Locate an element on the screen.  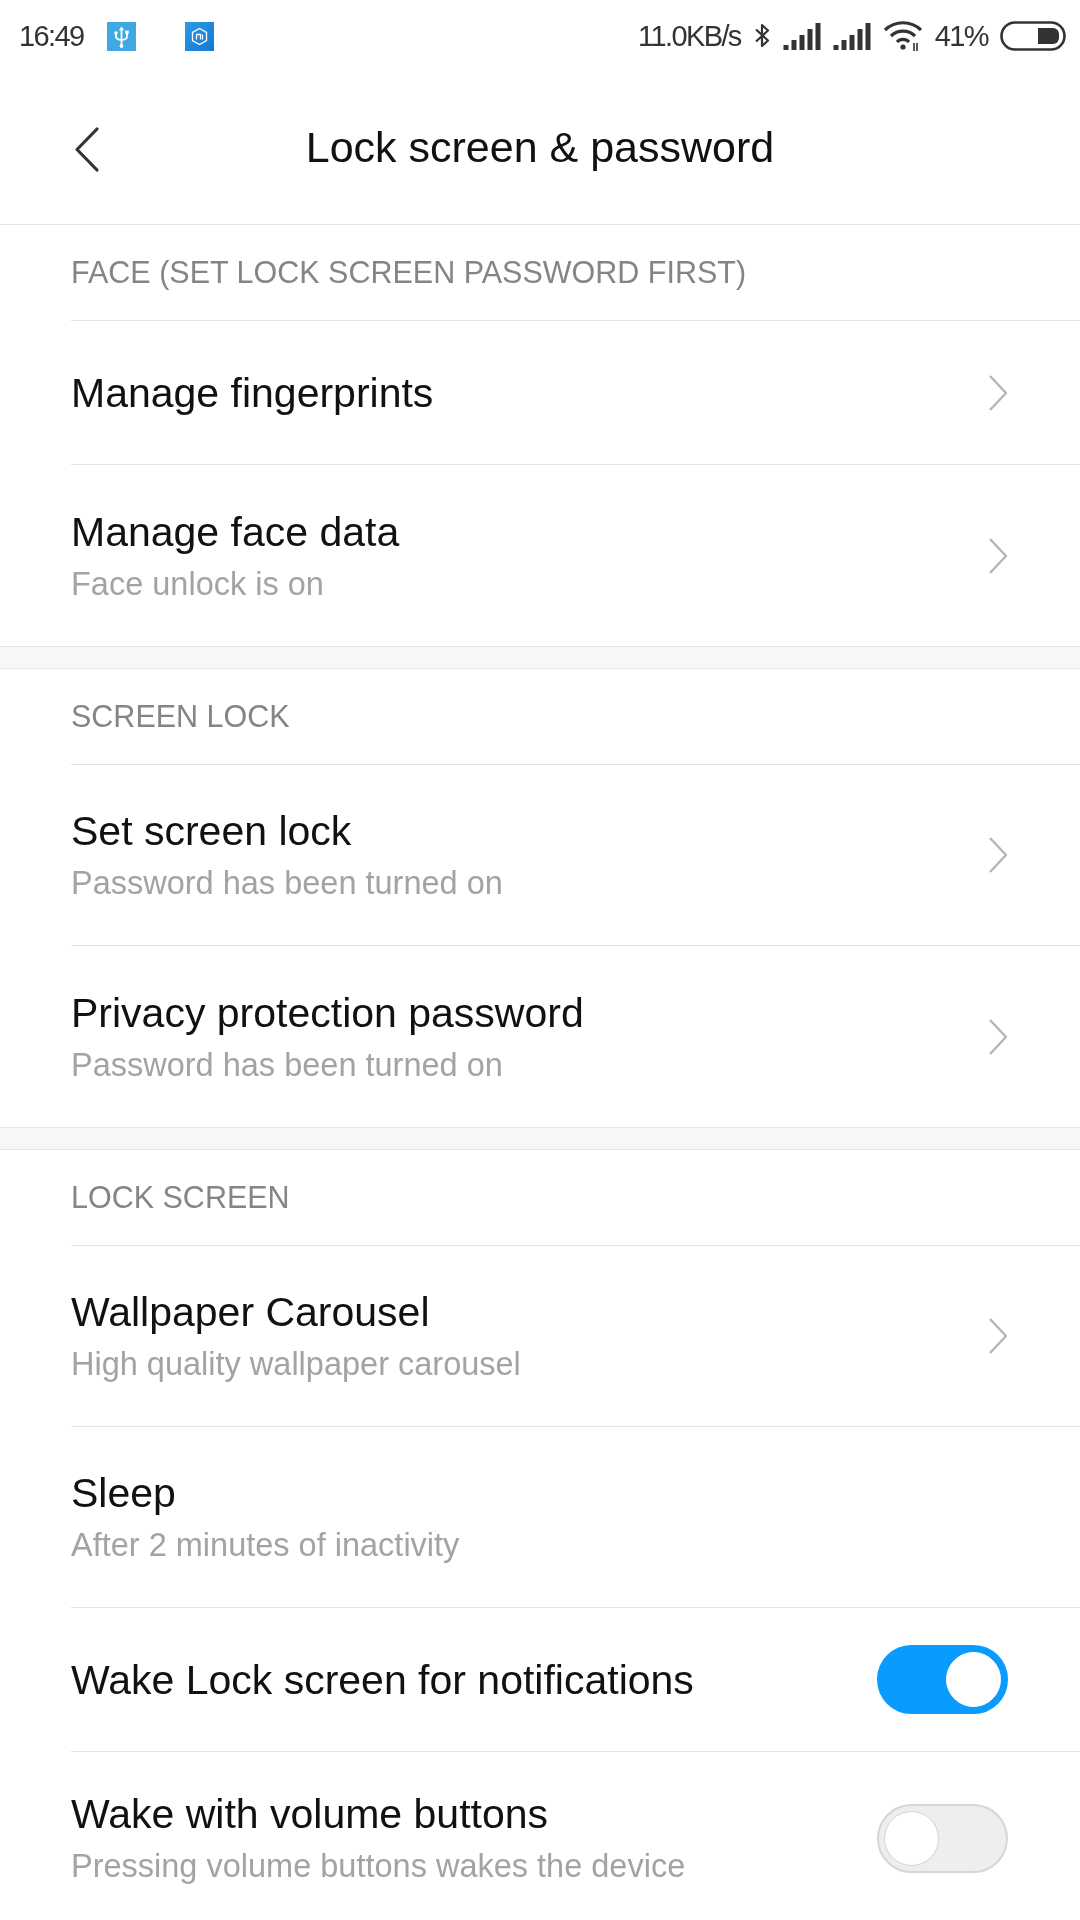
setting-title: Sleep is located at coordinates (539, 1493).